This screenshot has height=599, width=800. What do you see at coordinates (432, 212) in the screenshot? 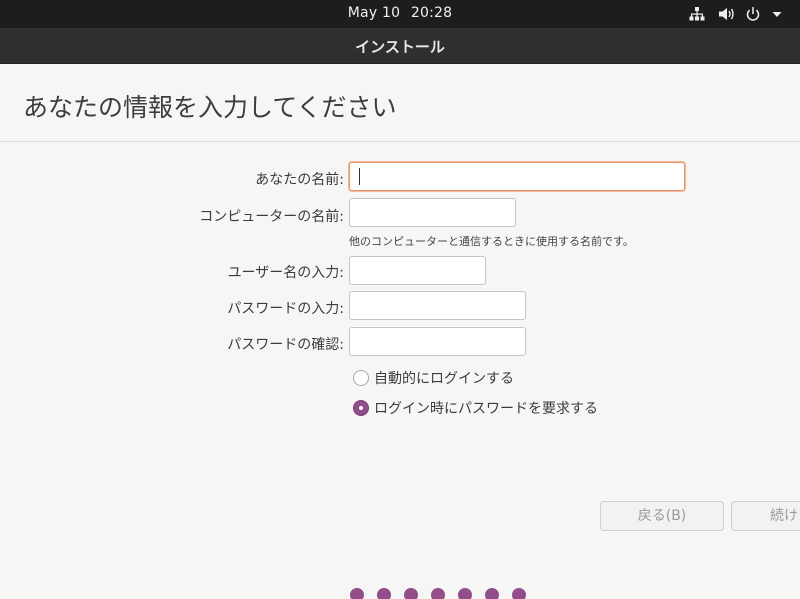
I see `computer-name-input` at bounding box center [432, 212].